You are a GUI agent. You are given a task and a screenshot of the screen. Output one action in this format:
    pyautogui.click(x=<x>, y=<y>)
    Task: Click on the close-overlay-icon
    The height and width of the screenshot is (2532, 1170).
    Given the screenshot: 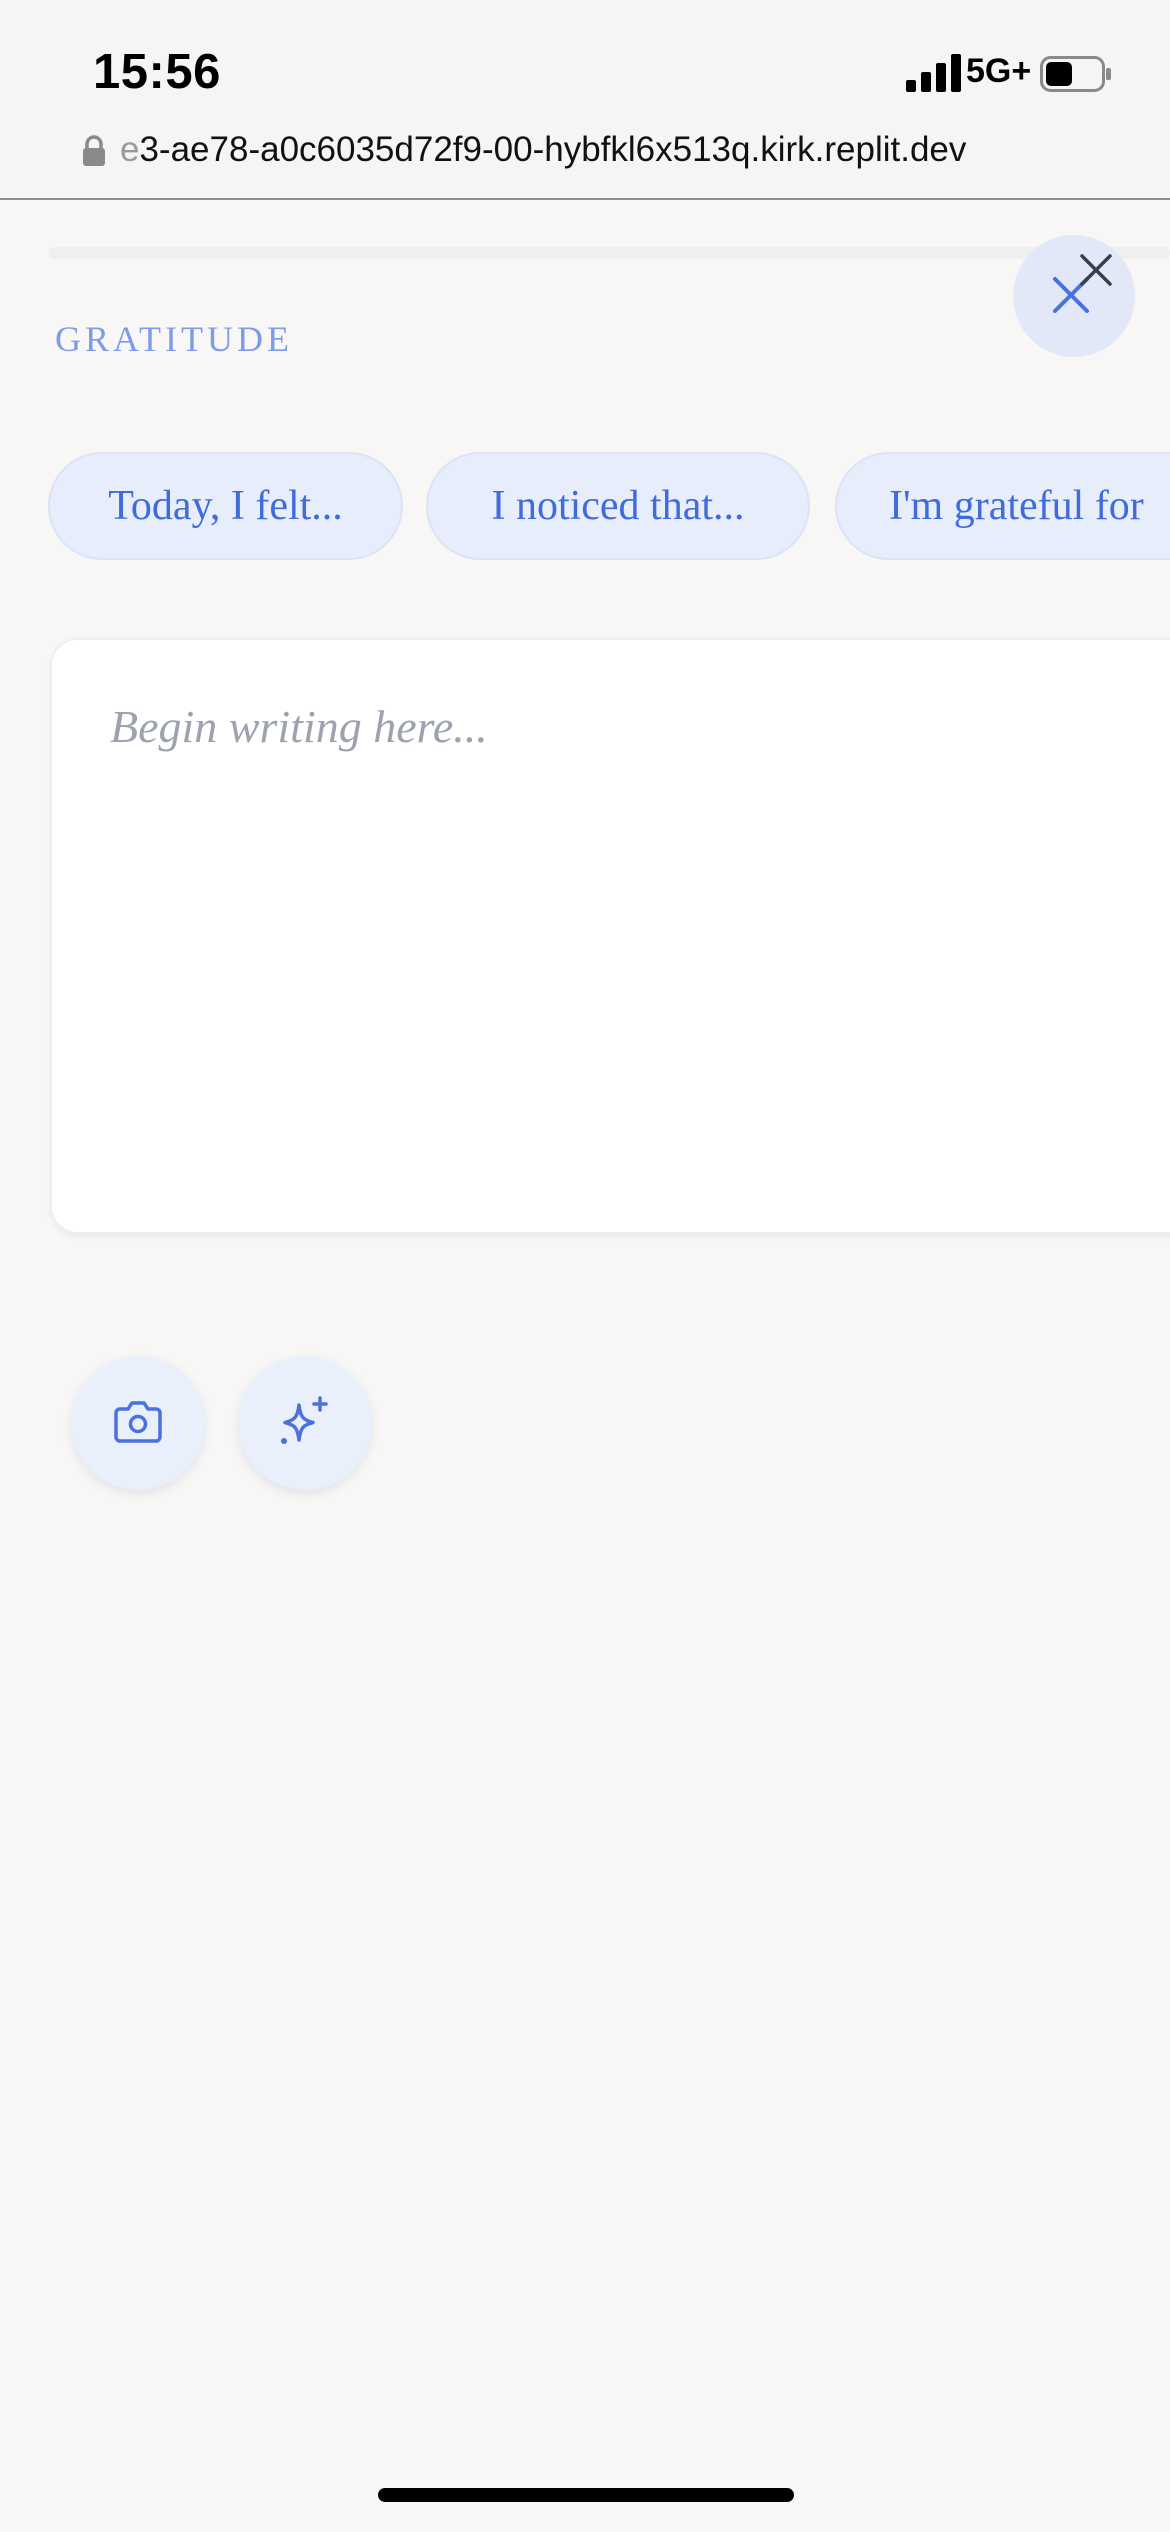 What is the action you would take?
    pyautogui.click(x=1096, y=270)
    